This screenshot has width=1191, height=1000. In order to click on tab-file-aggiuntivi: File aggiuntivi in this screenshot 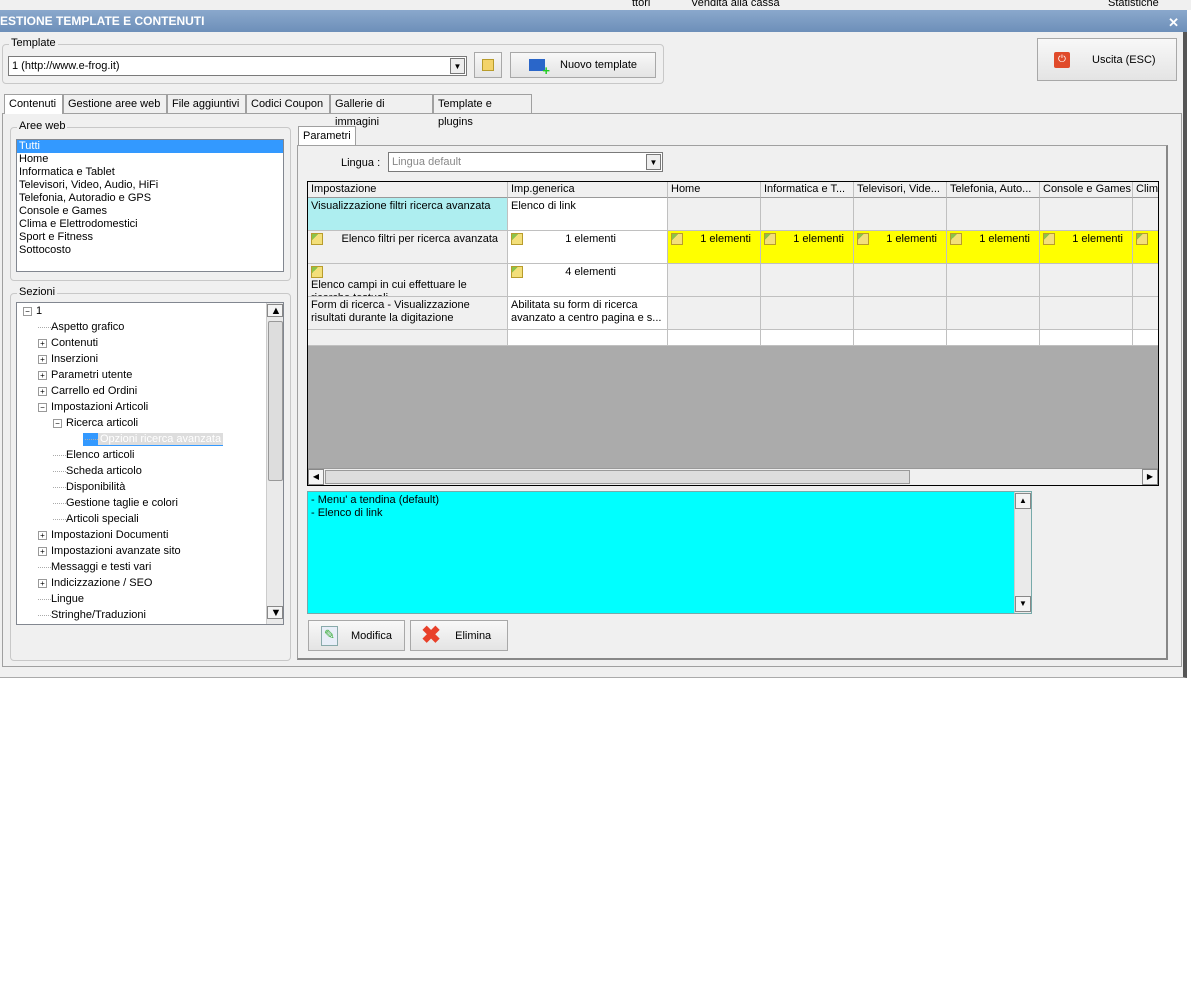, I will do `click(206, 103)`.